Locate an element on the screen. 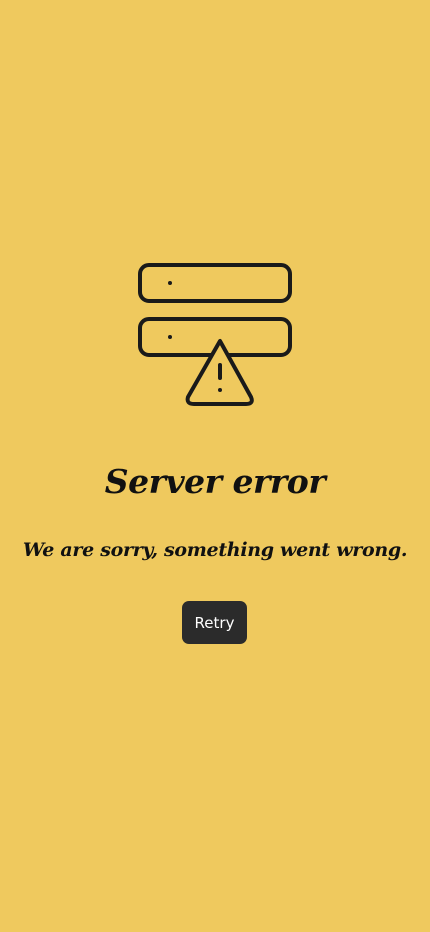 This screenshot has width=430, height=932. error-message: We are sorry, something went wrong. is located at coordinates (215, 550).